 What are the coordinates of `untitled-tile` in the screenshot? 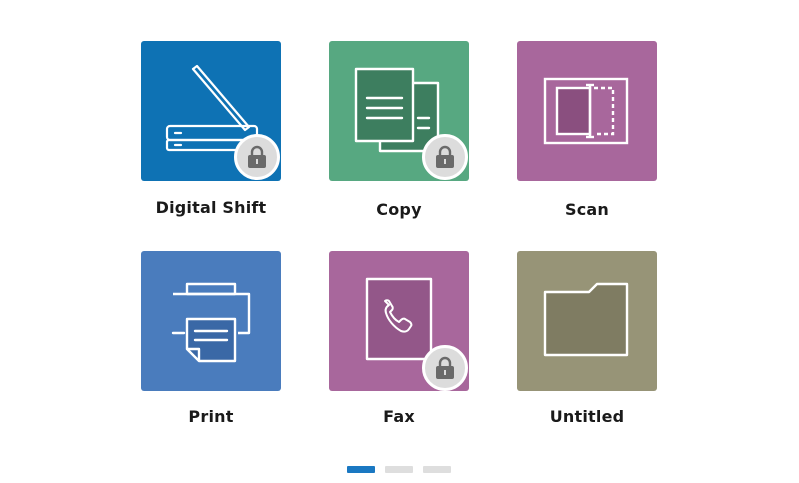 It's located at (587, 321).